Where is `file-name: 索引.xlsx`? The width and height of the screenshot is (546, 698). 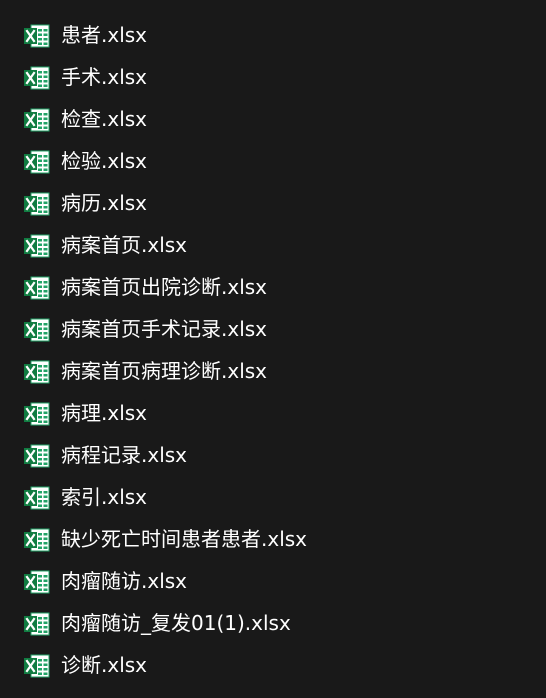
file-name: 索引.xlsx is located at coordinates (104, 497).